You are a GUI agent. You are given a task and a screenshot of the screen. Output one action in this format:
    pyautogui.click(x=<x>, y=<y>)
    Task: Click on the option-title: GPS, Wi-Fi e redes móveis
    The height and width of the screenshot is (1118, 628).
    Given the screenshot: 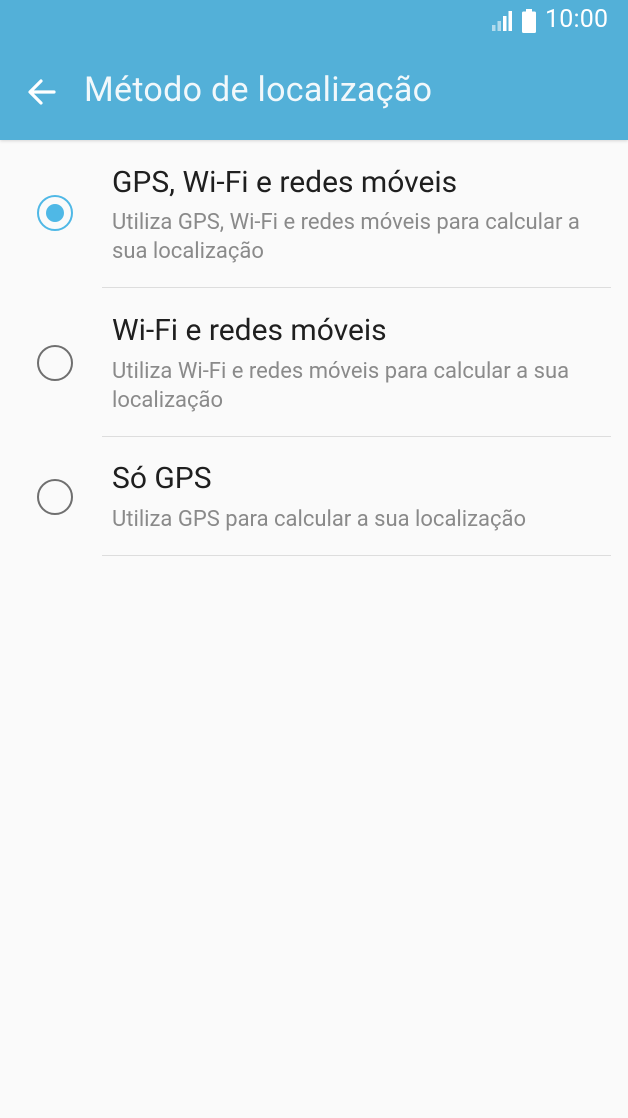 What is the action you would take?
    pyautogui.click(x=285, y=182)
    